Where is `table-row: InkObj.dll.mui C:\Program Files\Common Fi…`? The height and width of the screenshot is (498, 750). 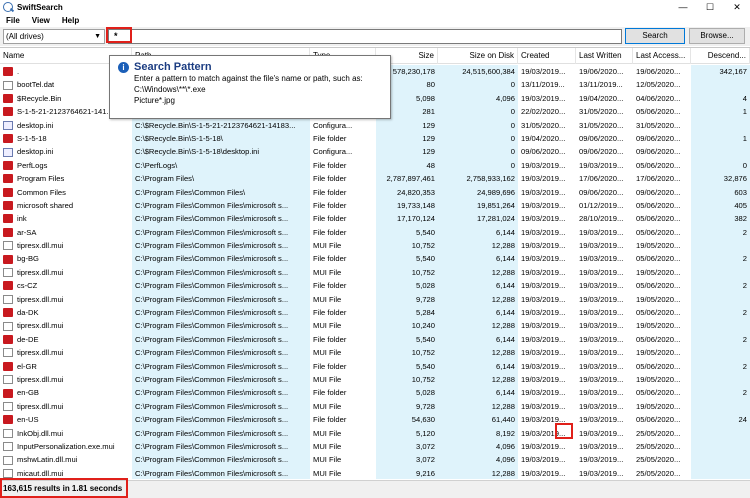
table-row: InkObj.dll.mui C:\Program Files\Common Fi… is located at coordinates (375, 433).